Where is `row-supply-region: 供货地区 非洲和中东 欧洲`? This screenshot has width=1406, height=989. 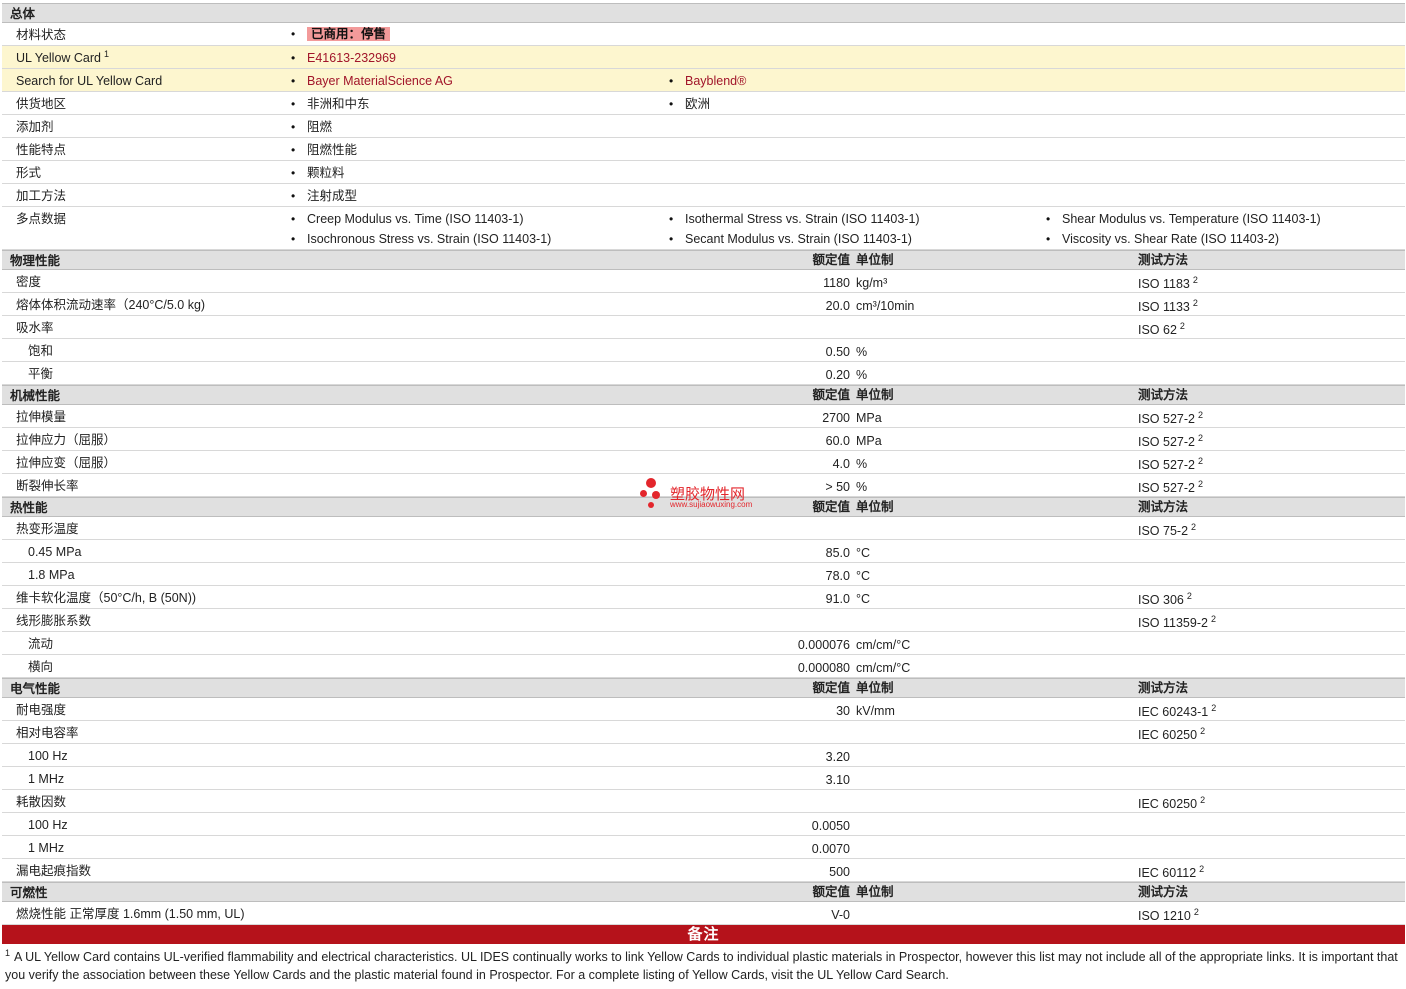 row-supply-region: 供货地区 非洲和中东 欧洲 is located at coordinates (703, 103).